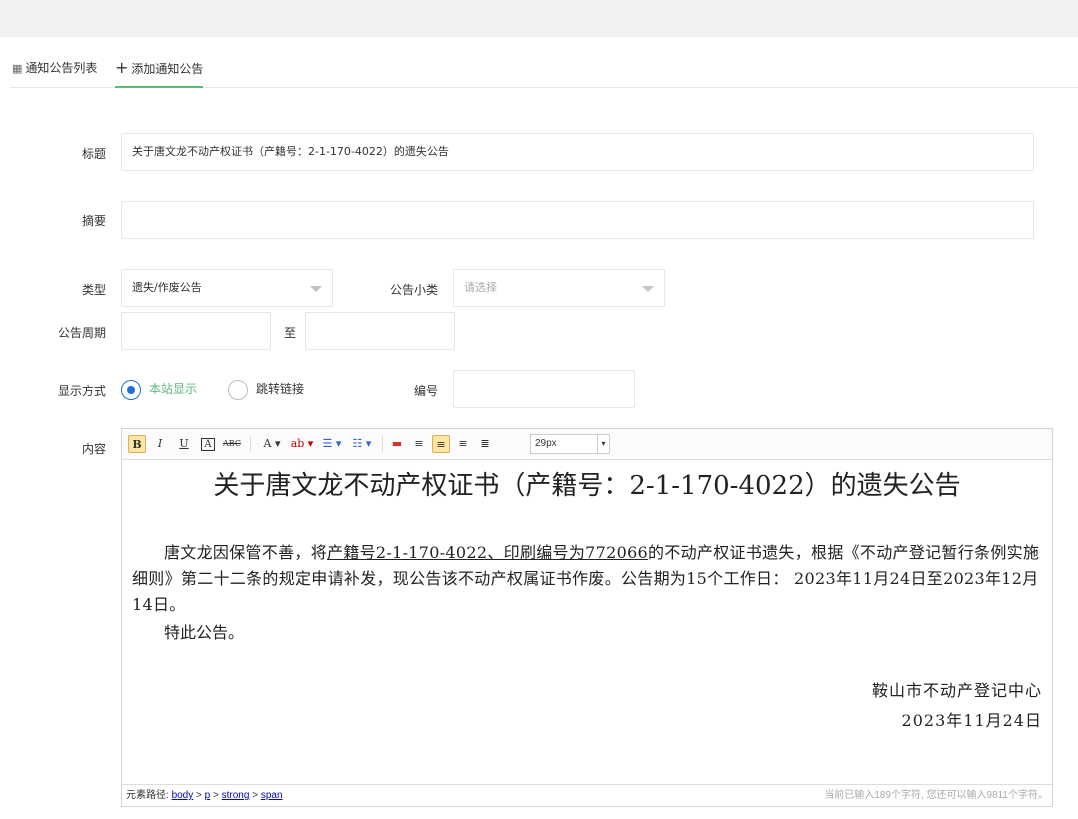  What do you see at coordinates (147, 795) in the screenshot?
I see `element-path-label: 元素路径:` at bounding box center [147, 795].